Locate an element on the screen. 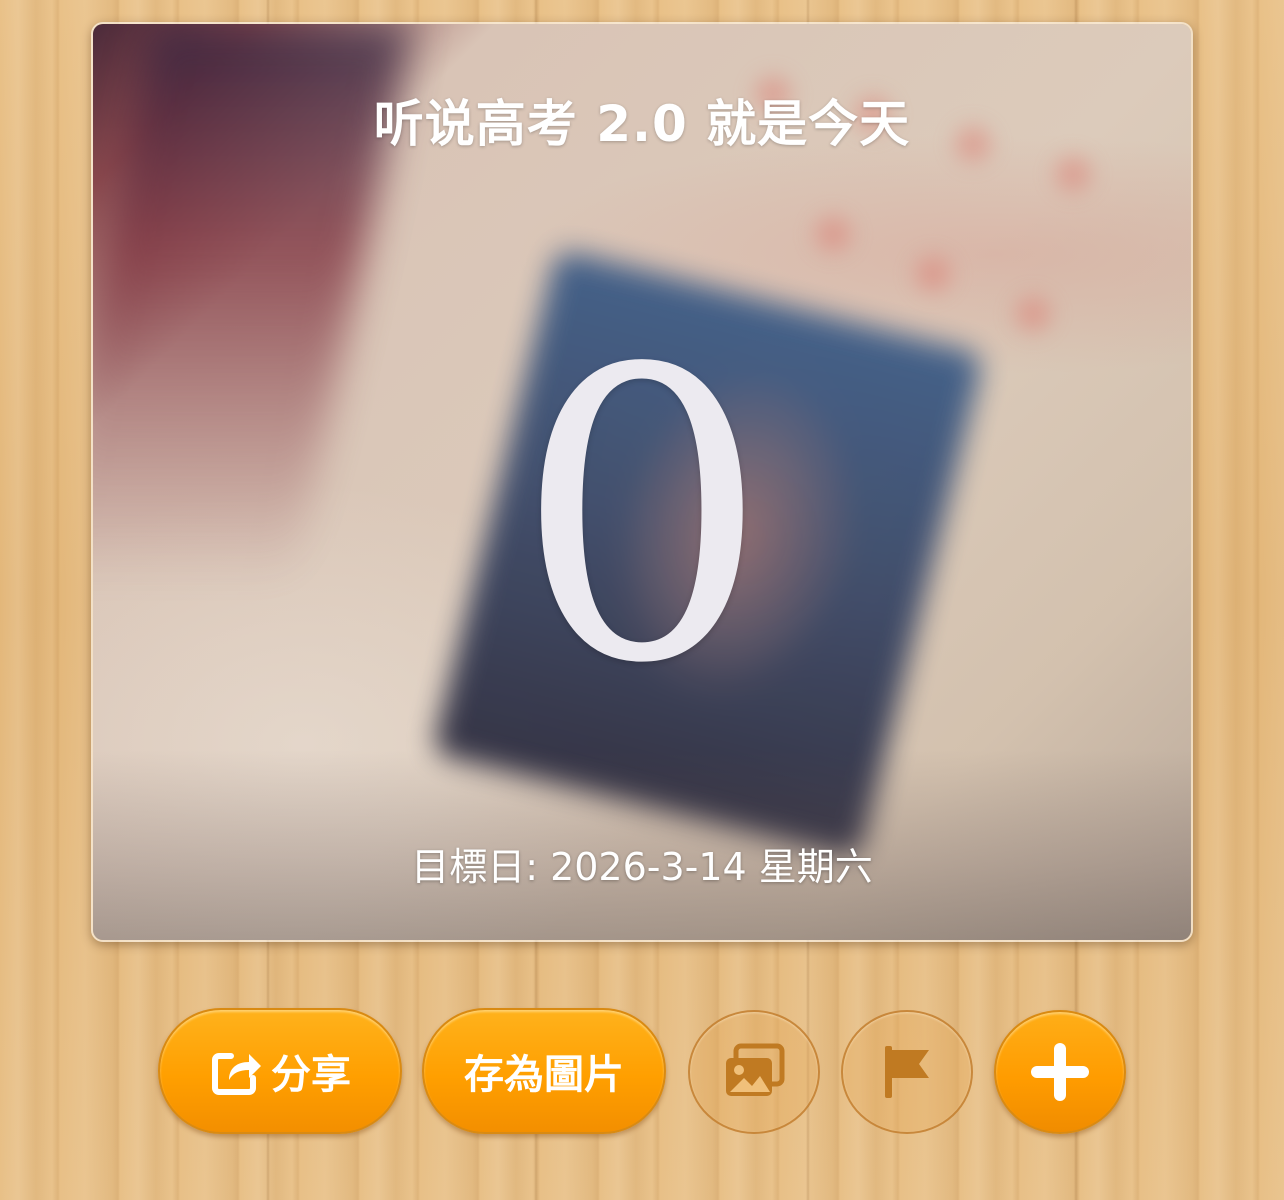  bottom-toolbar: 分享 存為圖片 is located at coordinates (642, 1072).